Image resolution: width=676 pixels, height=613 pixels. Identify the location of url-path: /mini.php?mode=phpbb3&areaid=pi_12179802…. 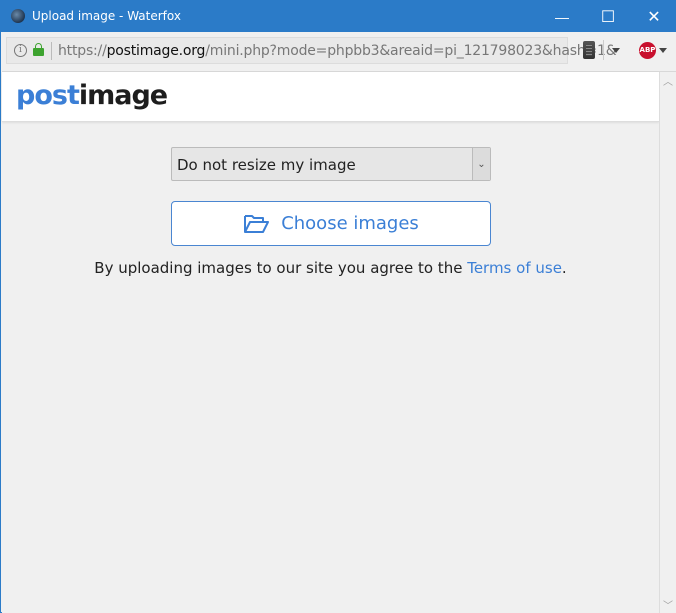
(411, 51).